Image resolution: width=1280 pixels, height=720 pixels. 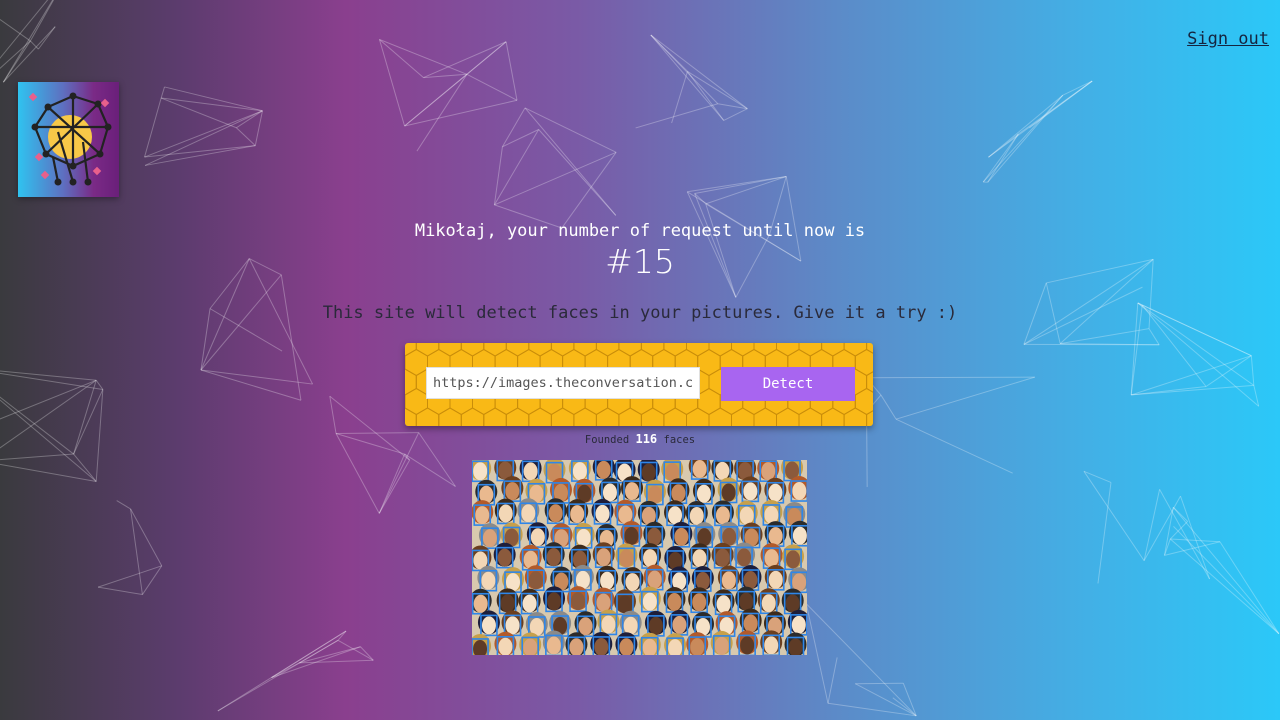 What do you see at coordinates (607, 440) in the screenshot?
I see `found-prefix: Founded` at bounding box center [607, 440].